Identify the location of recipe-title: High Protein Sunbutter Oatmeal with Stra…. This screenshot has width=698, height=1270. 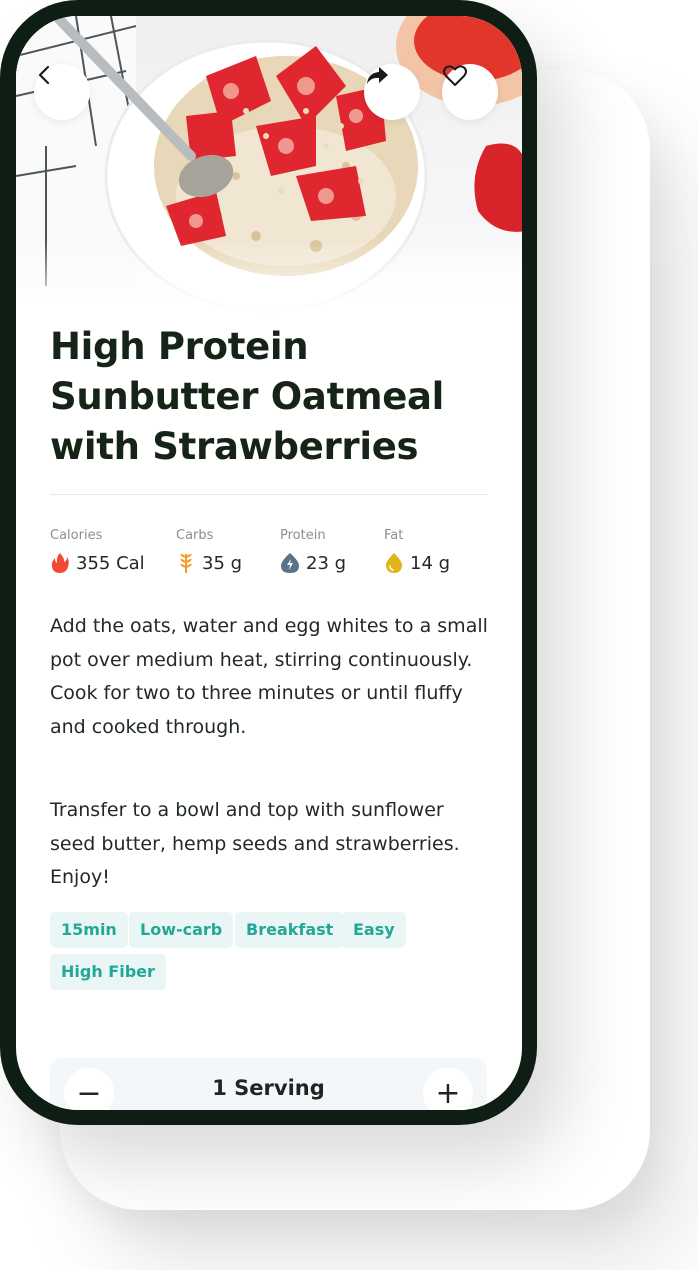
(247, 396).